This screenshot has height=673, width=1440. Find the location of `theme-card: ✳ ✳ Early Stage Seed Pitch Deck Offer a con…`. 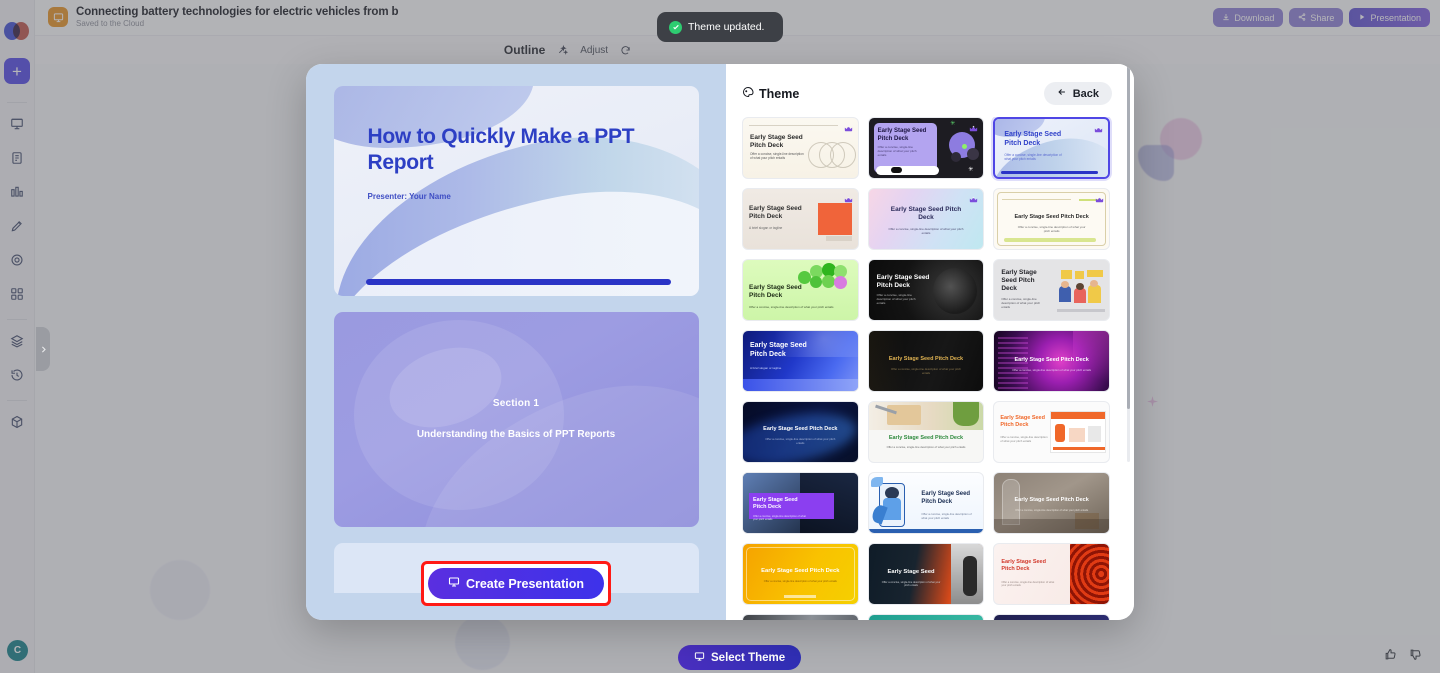

theme-card: ✳ ✳ Early Stage Seed Pitch Deck Offer a con… is located at coordinates (926, 148).